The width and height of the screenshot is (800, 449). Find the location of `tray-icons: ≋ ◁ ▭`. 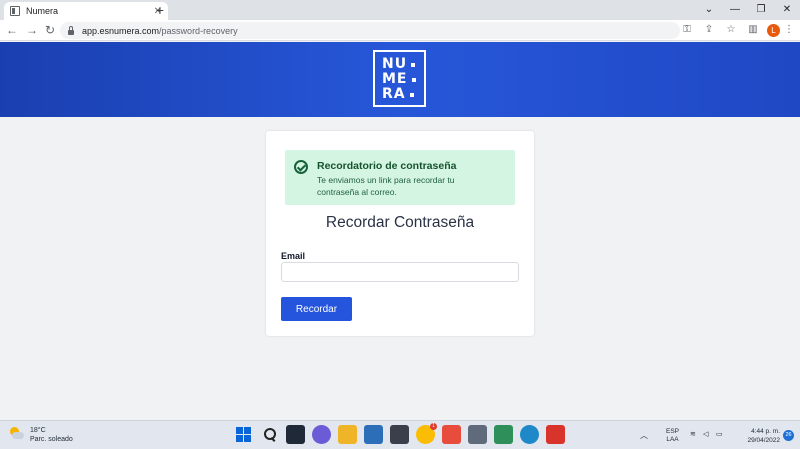

tray-icons: ≋ ◁ ▭ is located at coordinates (707, 434).